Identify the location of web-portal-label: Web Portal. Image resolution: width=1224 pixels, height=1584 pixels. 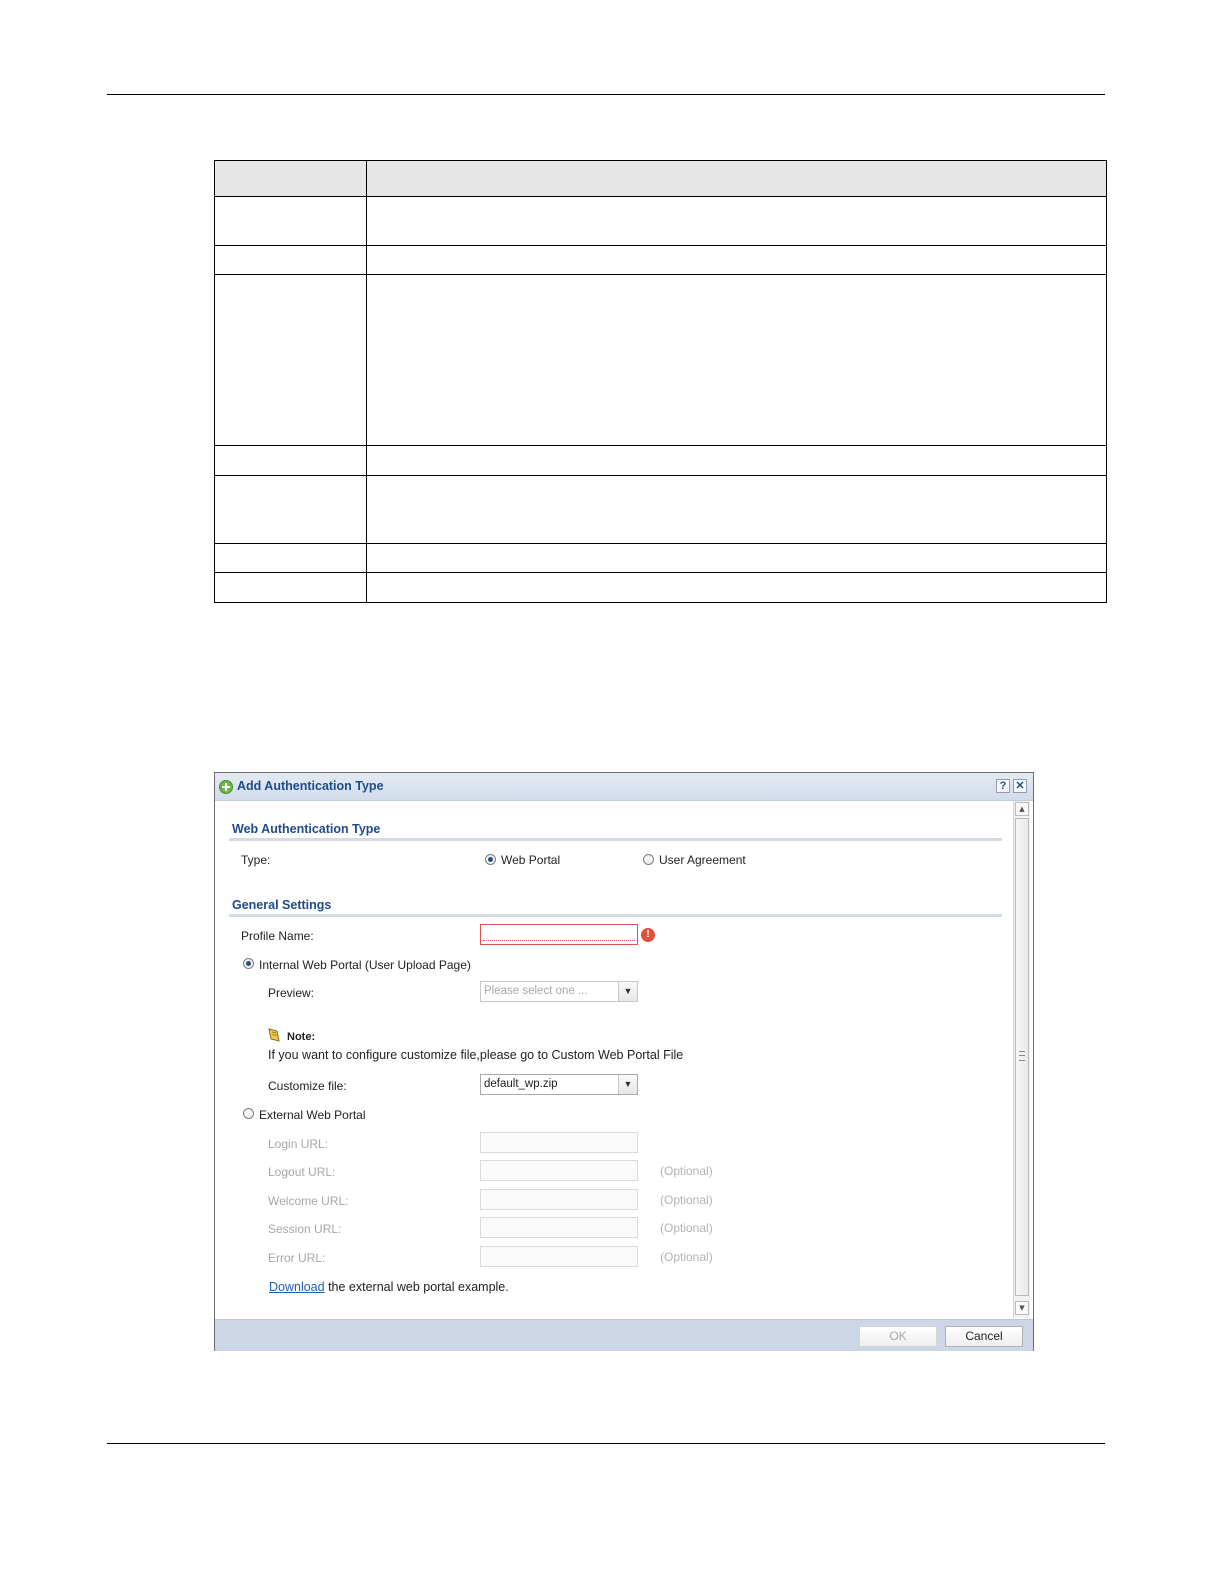
(530, 860).